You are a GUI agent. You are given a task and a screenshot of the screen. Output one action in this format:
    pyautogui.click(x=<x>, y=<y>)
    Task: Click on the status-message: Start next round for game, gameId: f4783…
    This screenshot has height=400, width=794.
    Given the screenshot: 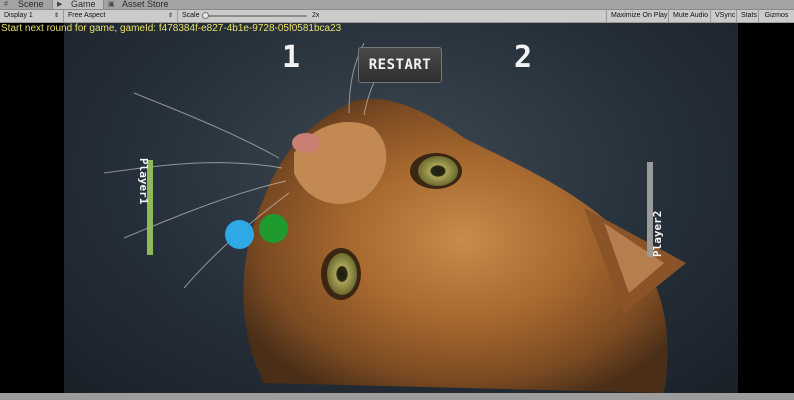 What is the action you would take?
    pyautogui.click(x=171, y=28)
    